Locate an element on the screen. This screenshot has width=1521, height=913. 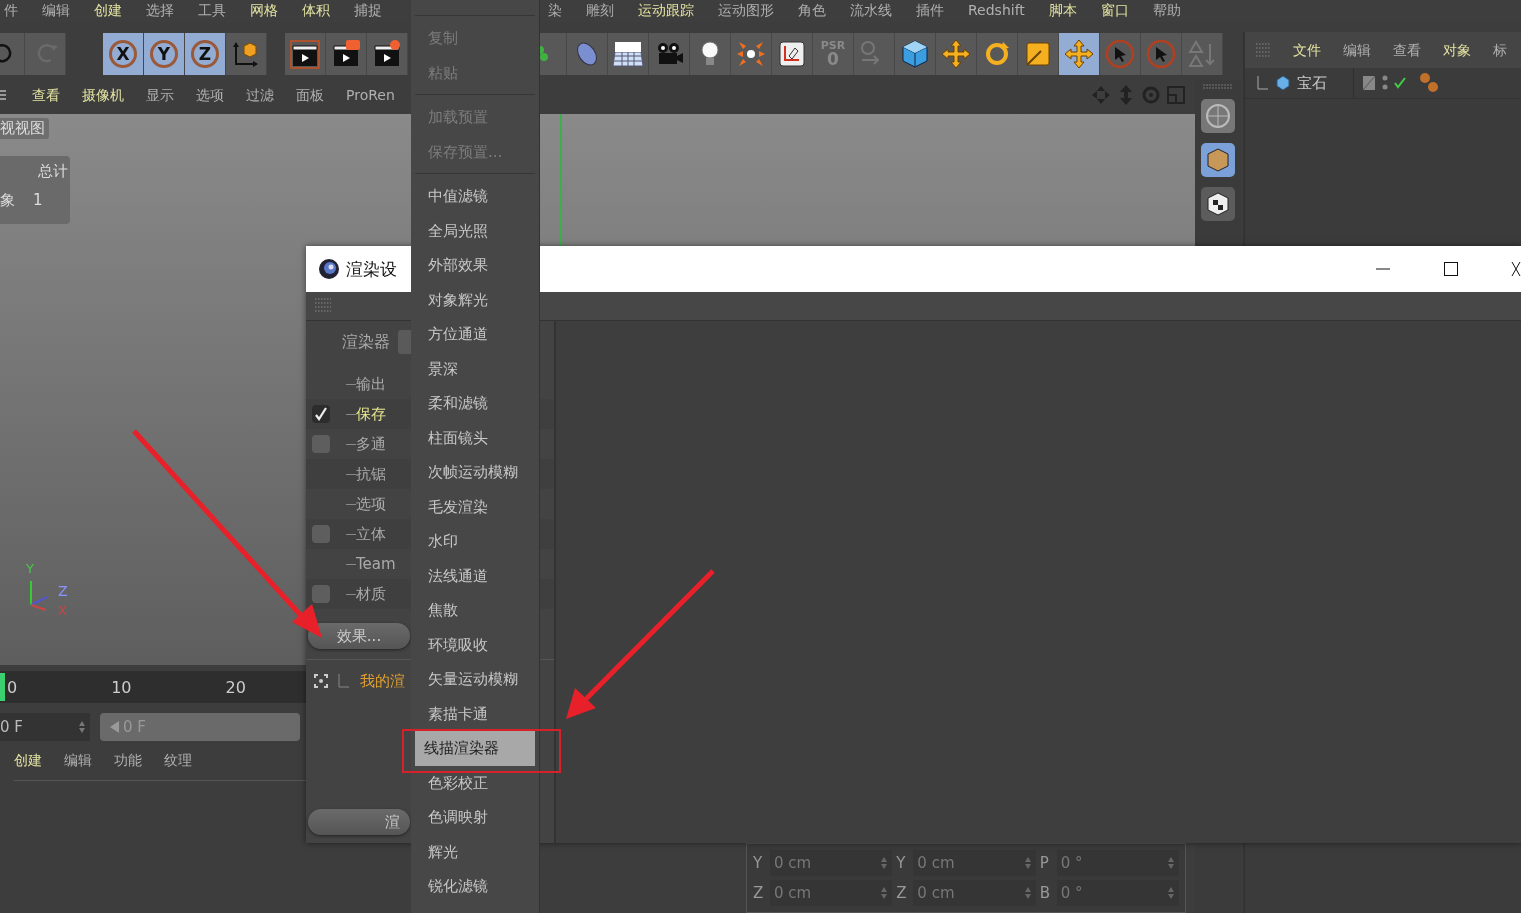
menu-item: 体积 is located at coordinates (316, 10).